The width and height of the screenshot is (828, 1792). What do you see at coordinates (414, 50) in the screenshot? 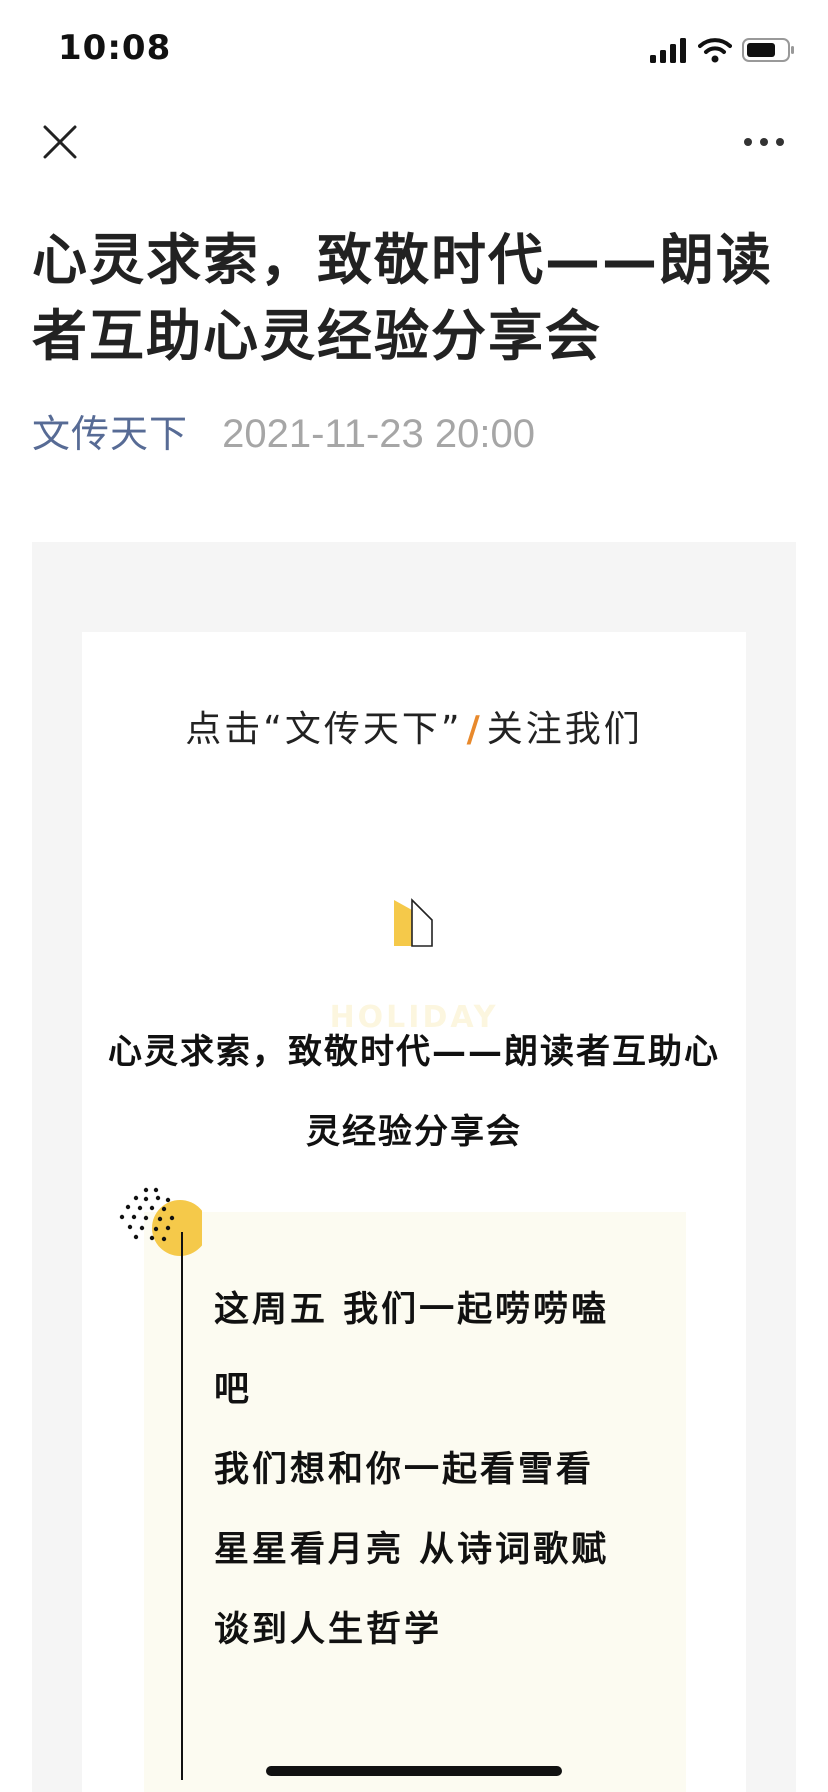
I see `status-bar: 10:08` at bounding box center [414, 50].